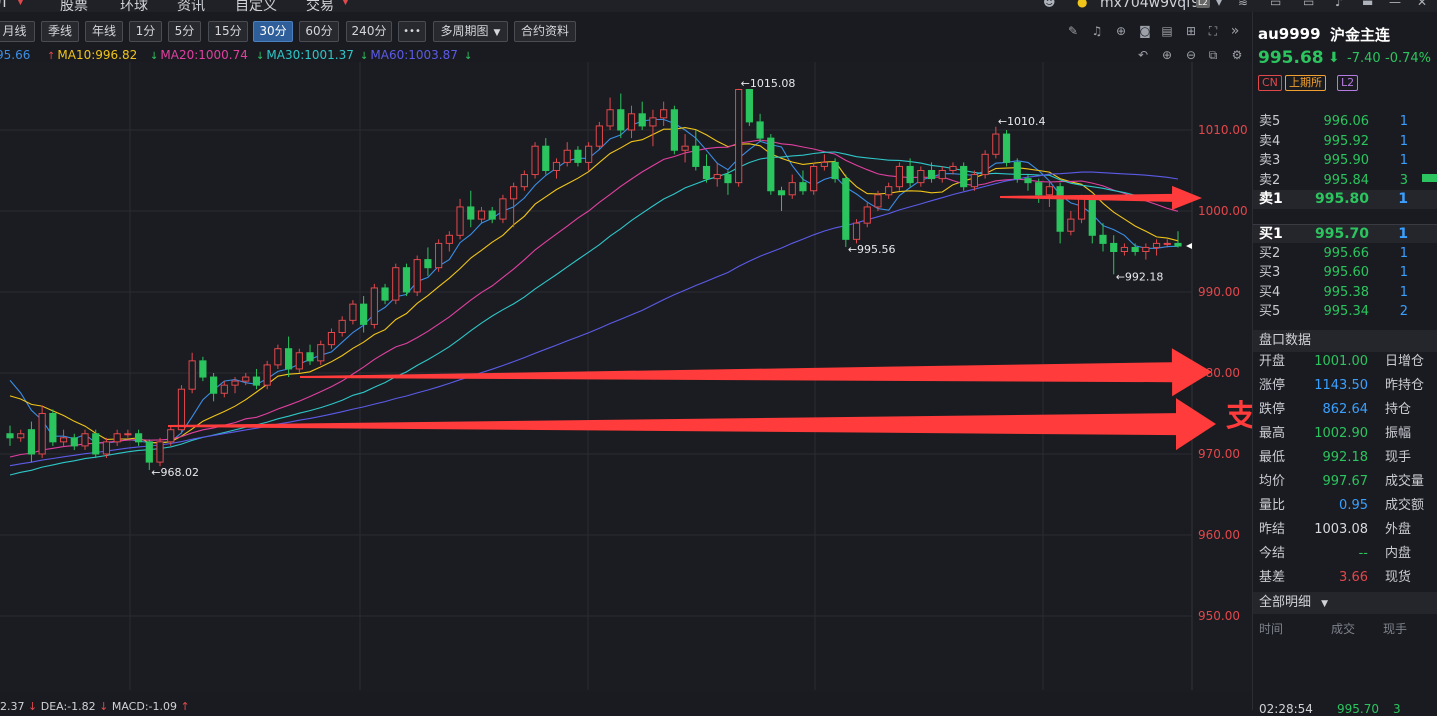 The width and height of the screenshot is (1437, 716). Describe the element at coordinates (1345, 272) in the screenshot. I see `orderbook-row-bids-2: 买3 995.60 1` at that location.